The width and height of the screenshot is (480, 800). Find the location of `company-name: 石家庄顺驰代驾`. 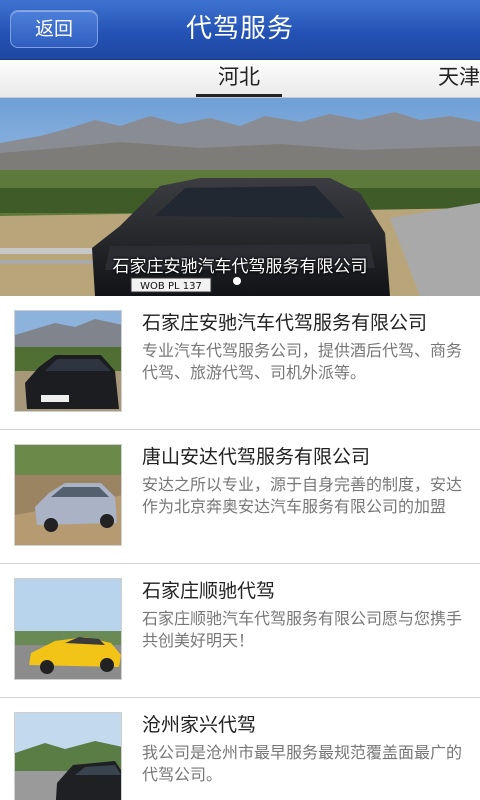

company-name: 石家庄顺驰代驾 is located at coordinates (209, 591).